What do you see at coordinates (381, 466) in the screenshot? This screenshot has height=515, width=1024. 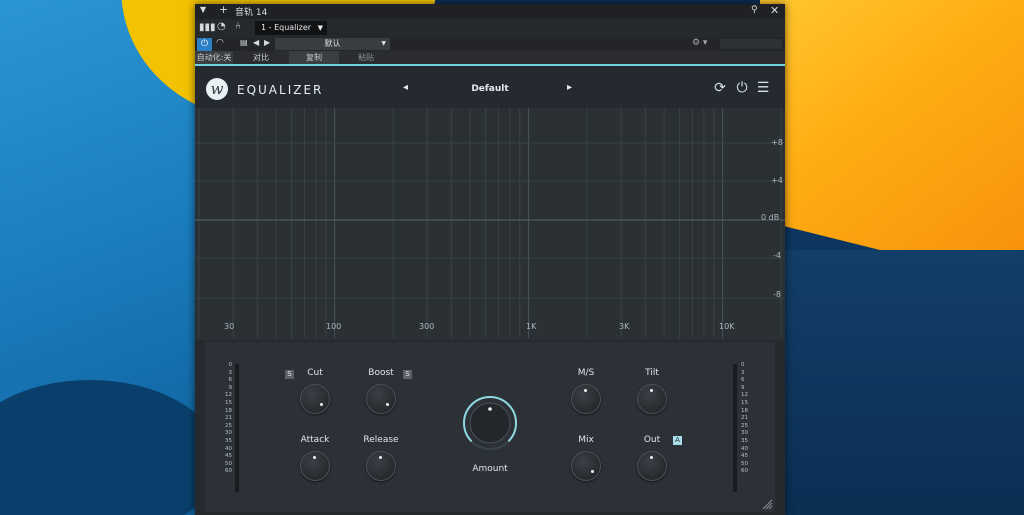 I see `release-knob` at bounding box center [381, 466].